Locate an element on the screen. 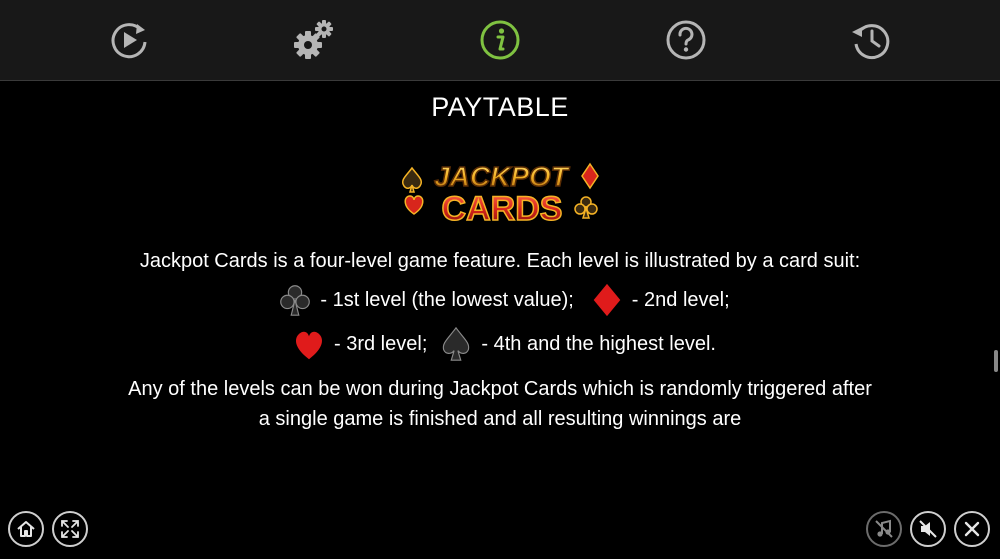  club-icon is located at coordinates (295, 300).